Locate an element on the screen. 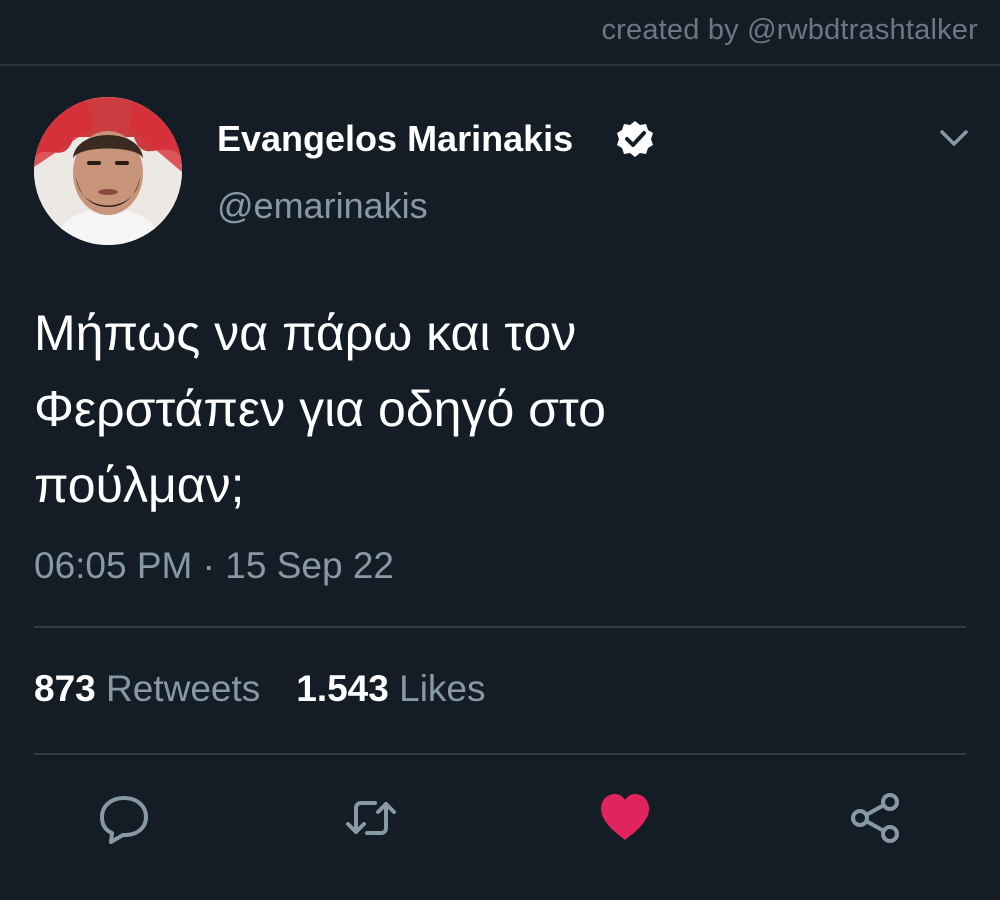 The height and width of the screenshot is (900, 1000). stats-top-divider is located at coordinates (500, 627).